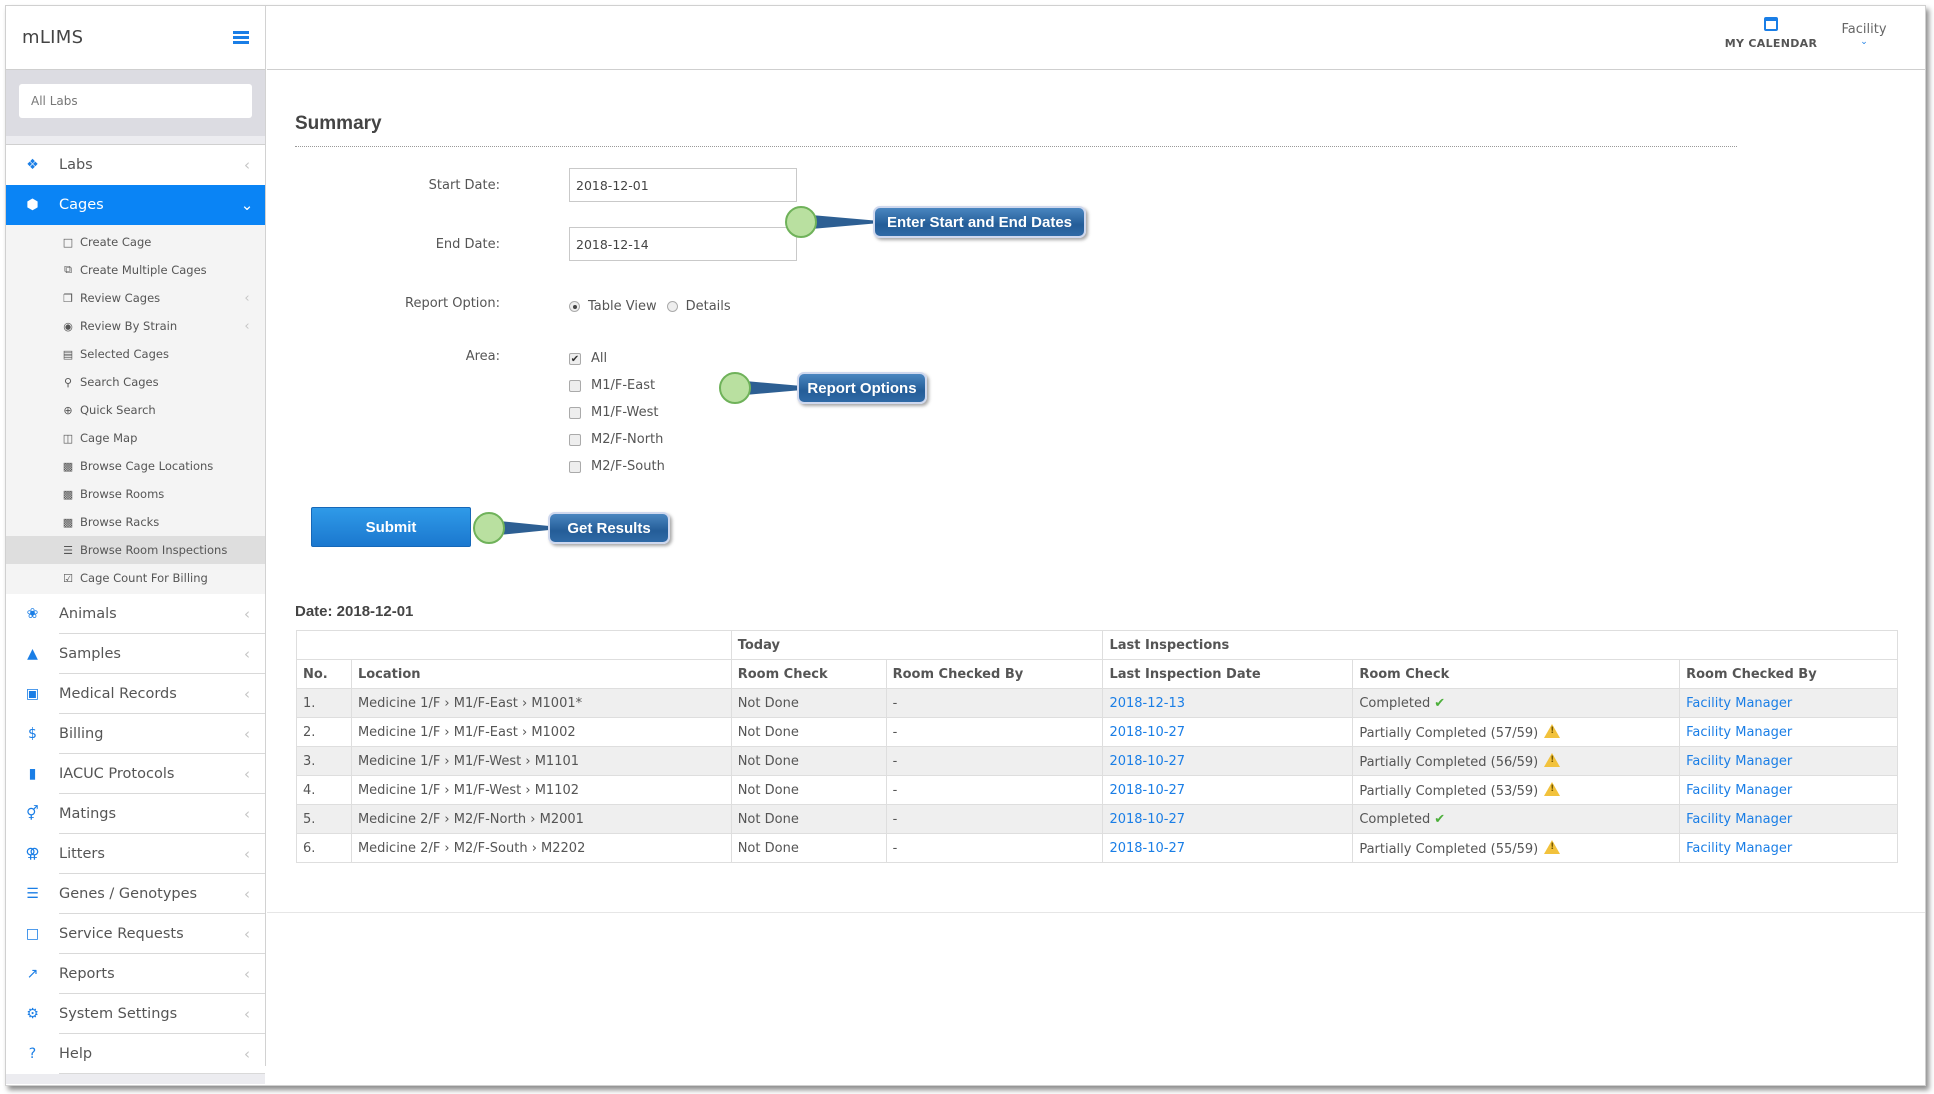 The height and width of the screenshot is (1094, 1934). Describe the element at coordinates (135, 298) in the screenshot. I see `submenu-item-review-cages: ❐ Review Cages ‹` at that location.